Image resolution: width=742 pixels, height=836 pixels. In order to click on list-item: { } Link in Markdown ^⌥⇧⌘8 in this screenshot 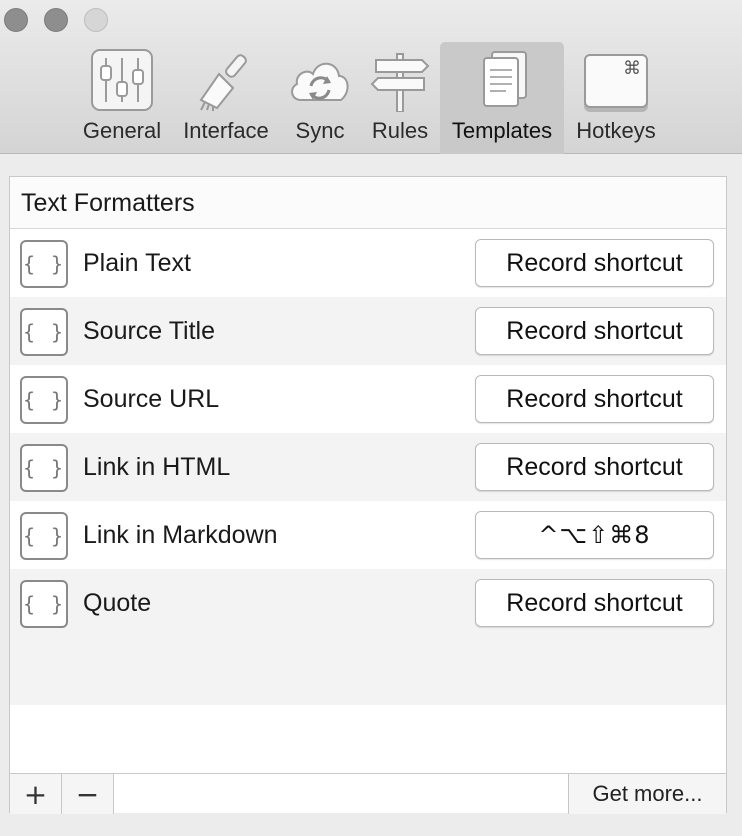, I will do `click(368, 535)`.